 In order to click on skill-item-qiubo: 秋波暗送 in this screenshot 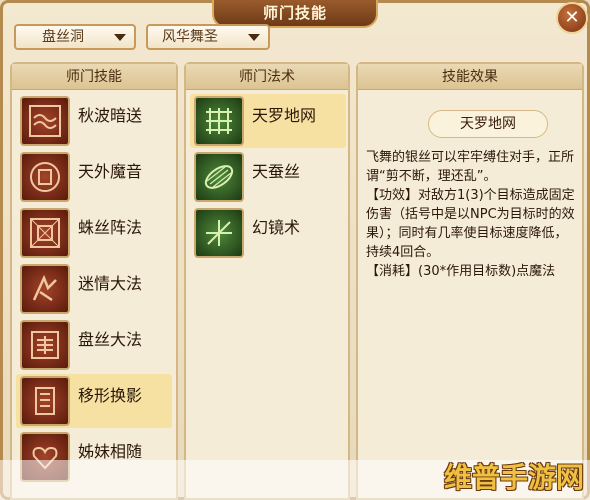, I will do `click(94, 121)`.